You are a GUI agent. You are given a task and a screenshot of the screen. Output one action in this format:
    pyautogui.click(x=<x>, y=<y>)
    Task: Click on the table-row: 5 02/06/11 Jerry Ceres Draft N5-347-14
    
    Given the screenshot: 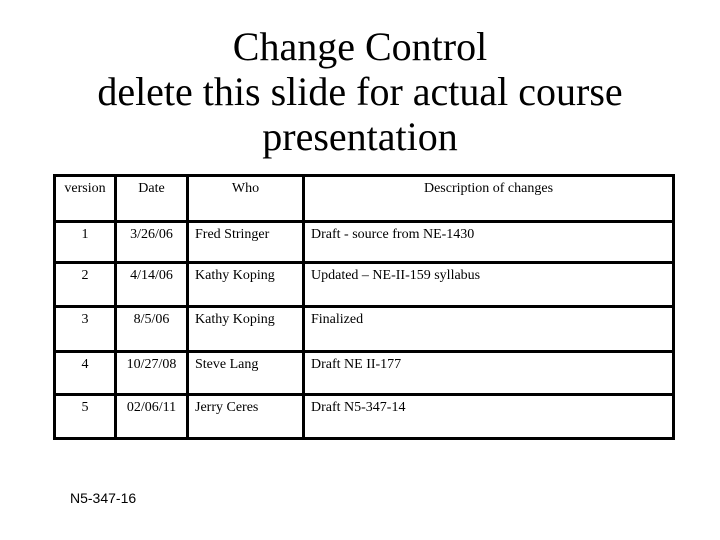 What is the action you would take?
    pyautogui.click(x=364, y=416)
    